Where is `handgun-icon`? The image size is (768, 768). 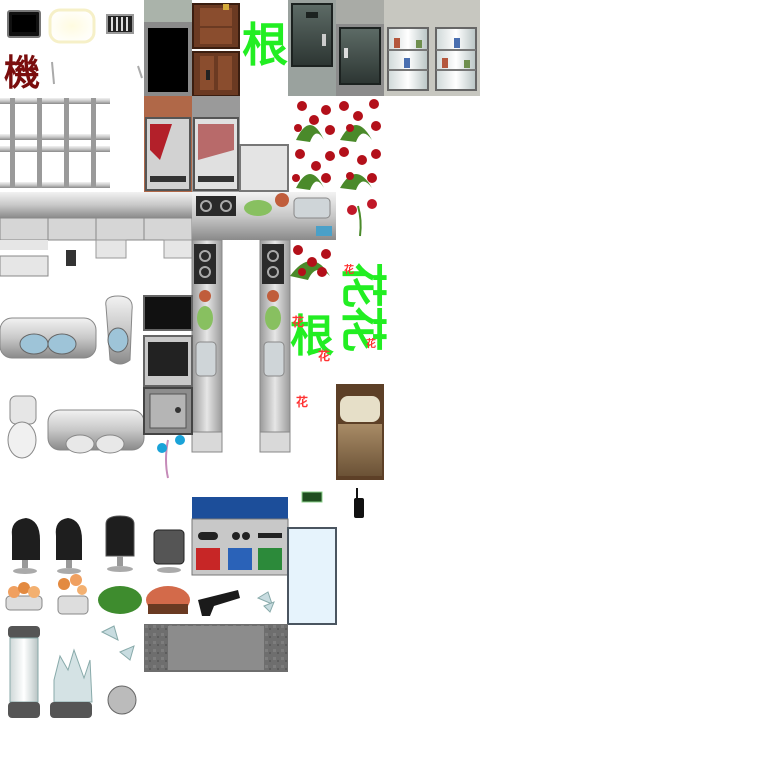
handgun-icon is located at coordinates (219, 603).